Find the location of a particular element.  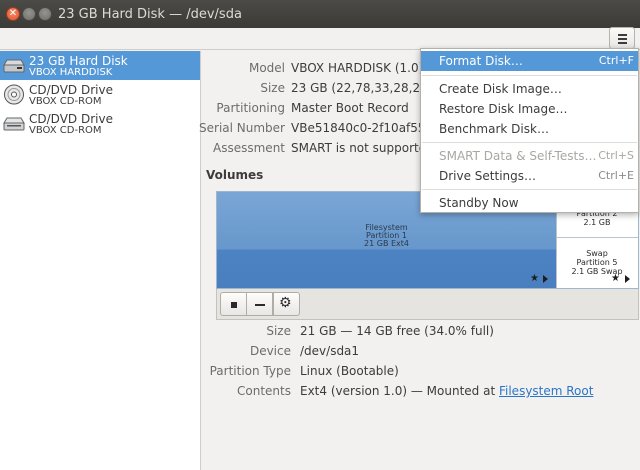

gear-icon: ⚙ is located at coordinates (285, 303).